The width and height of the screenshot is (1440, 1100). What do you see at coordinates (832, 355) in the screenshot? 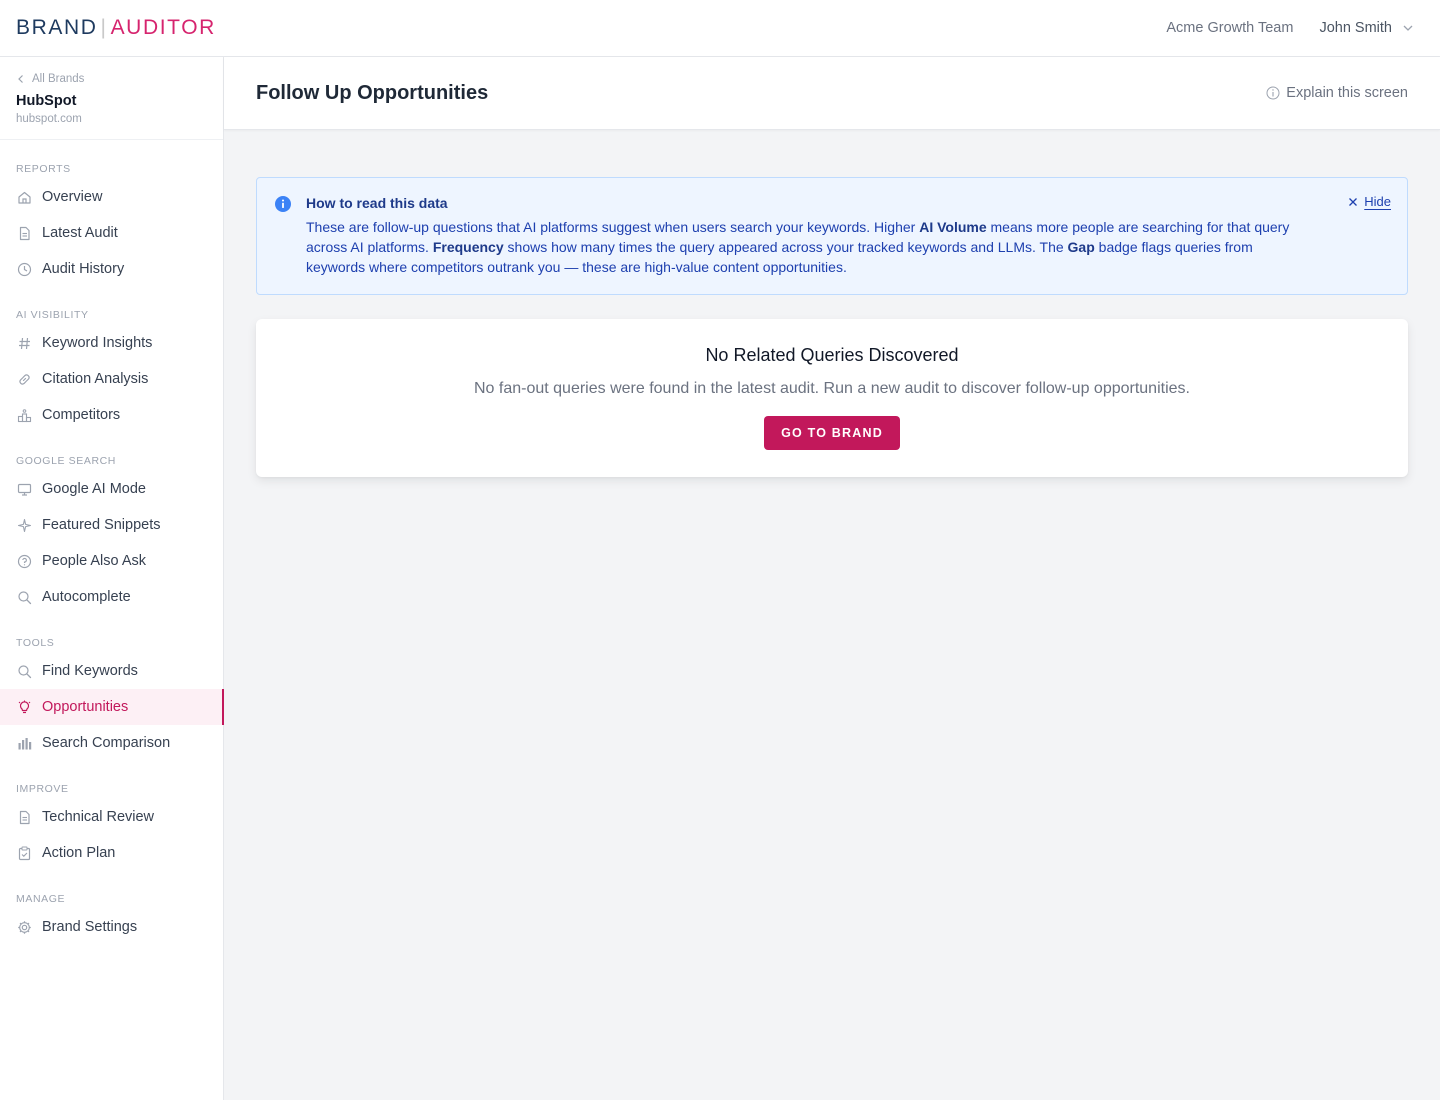
I see `empty-state-title: No Related Queries Discovered` at bounding box center [832, 355].